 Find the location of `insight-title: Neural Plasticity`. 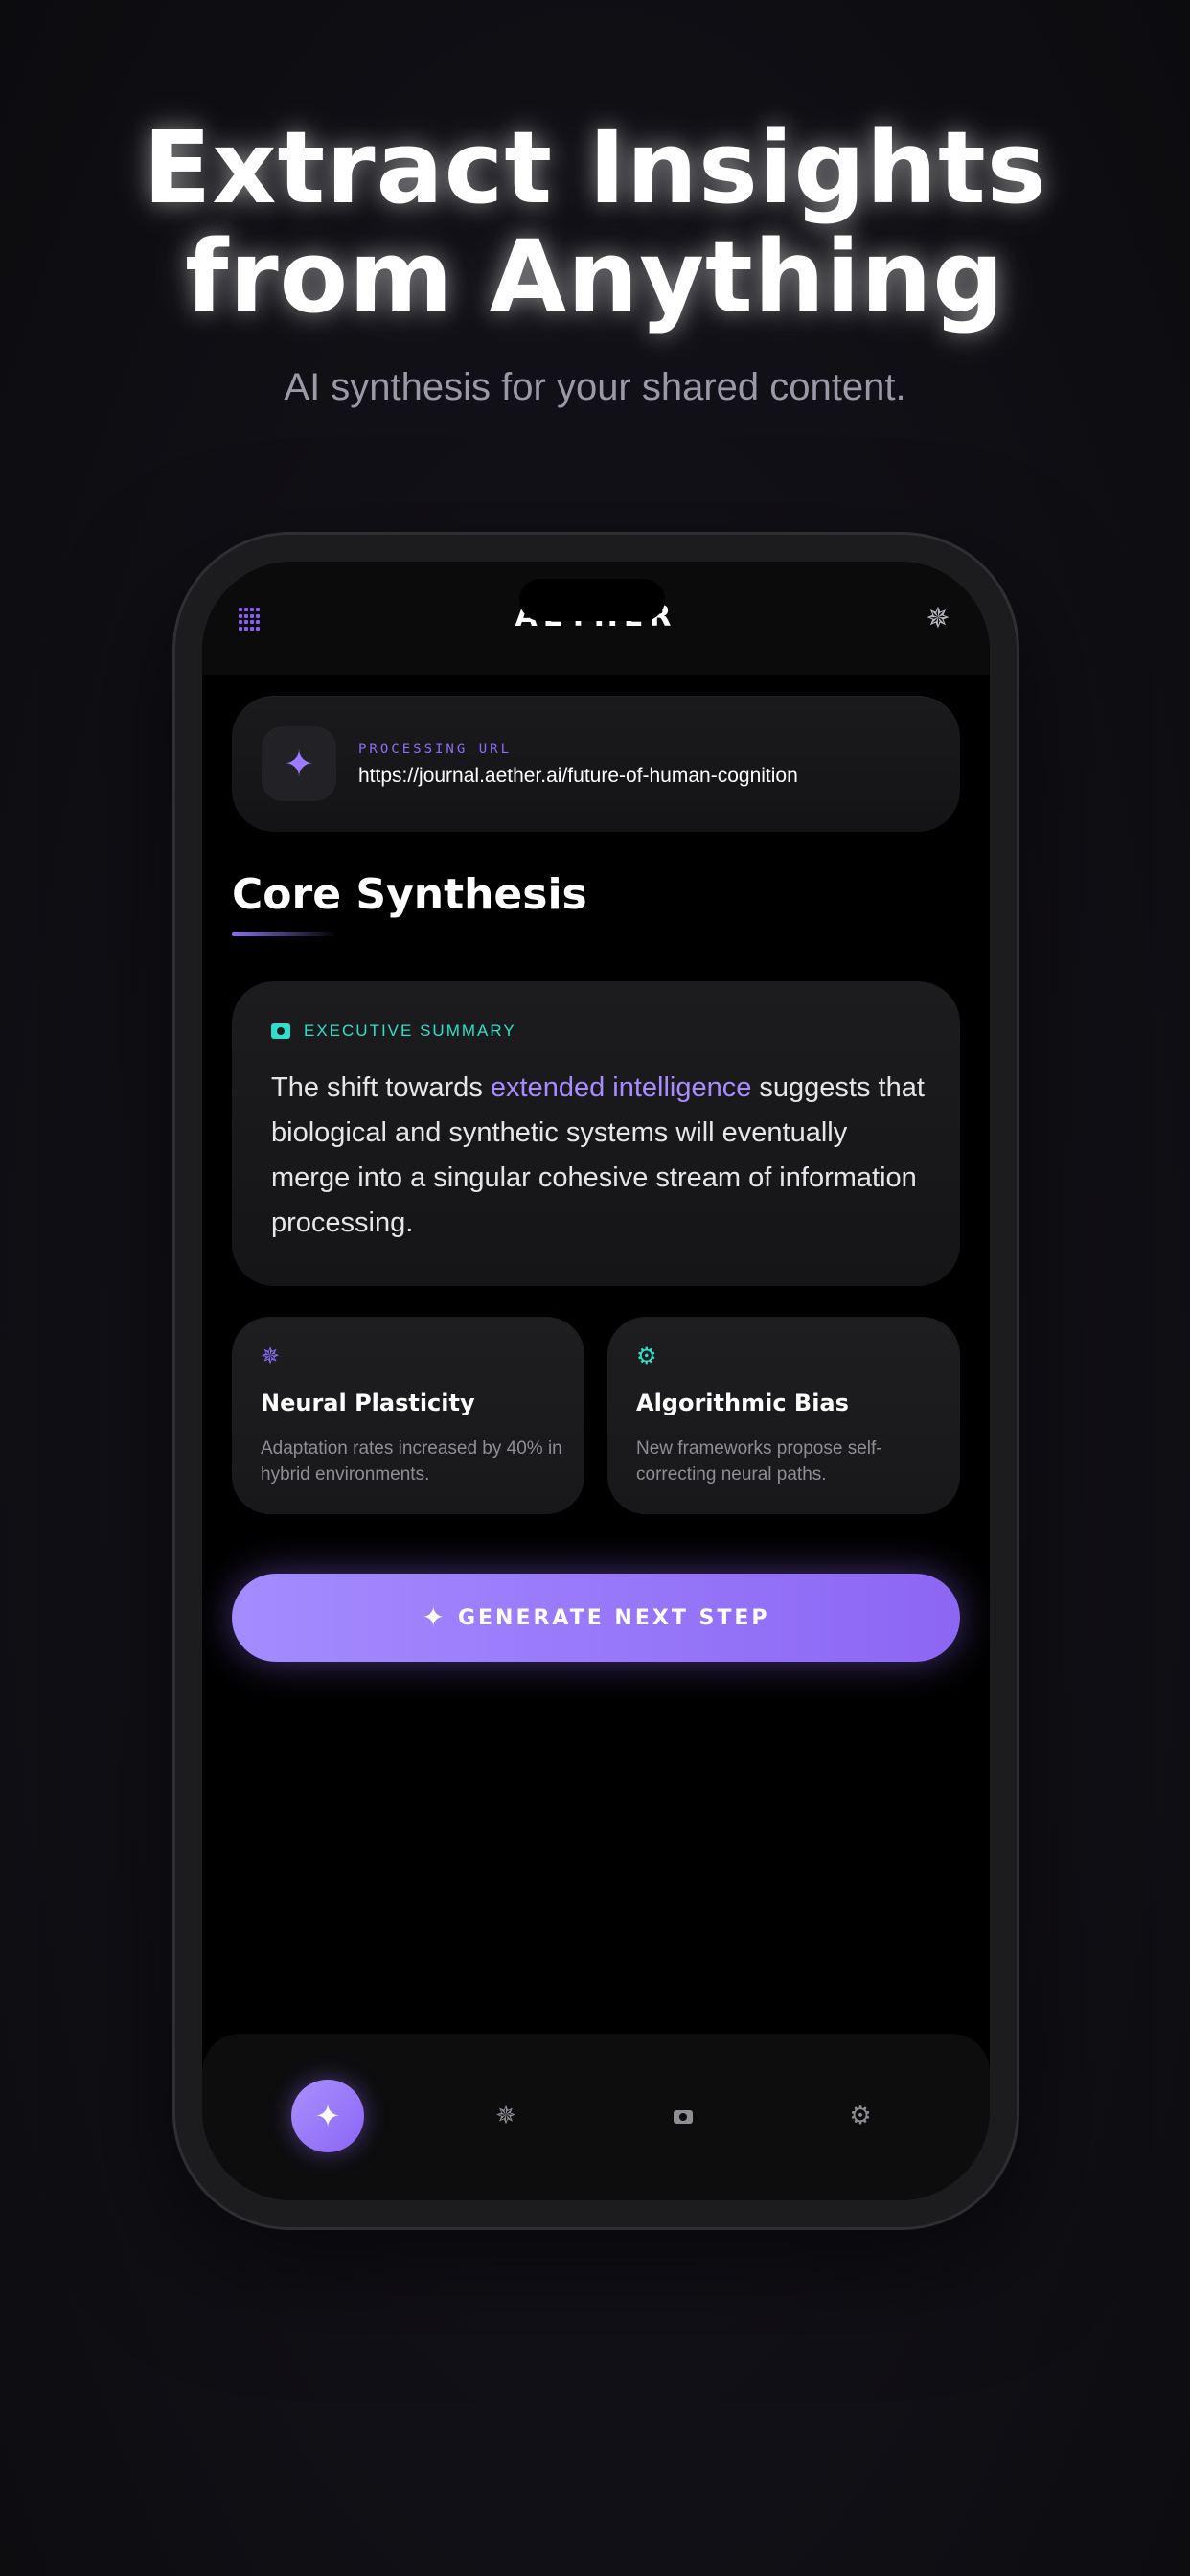

insight-title: Neural Plasticity is located at coordinates (368, 1403).